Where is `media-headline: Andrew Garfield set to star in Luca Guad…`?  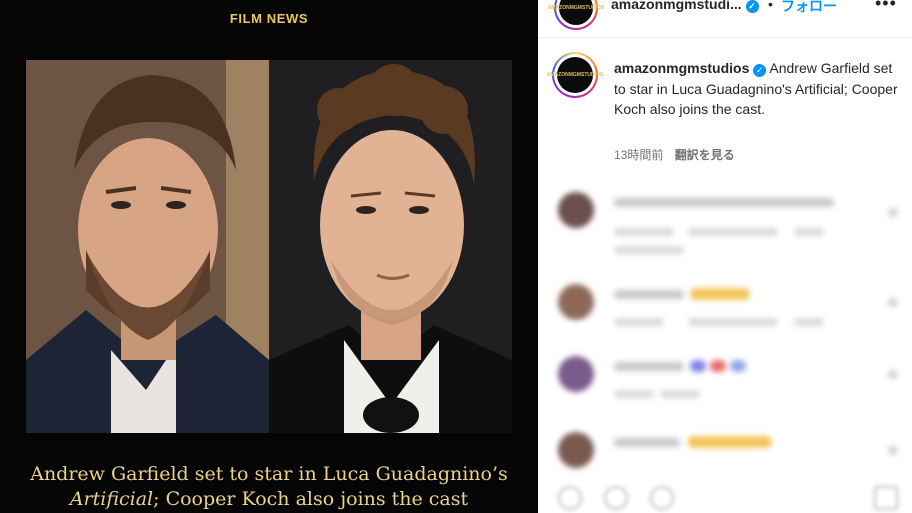 media-headline: Andrew Garfield set to star in Luca Guad… is located at coordinates (269, 487).